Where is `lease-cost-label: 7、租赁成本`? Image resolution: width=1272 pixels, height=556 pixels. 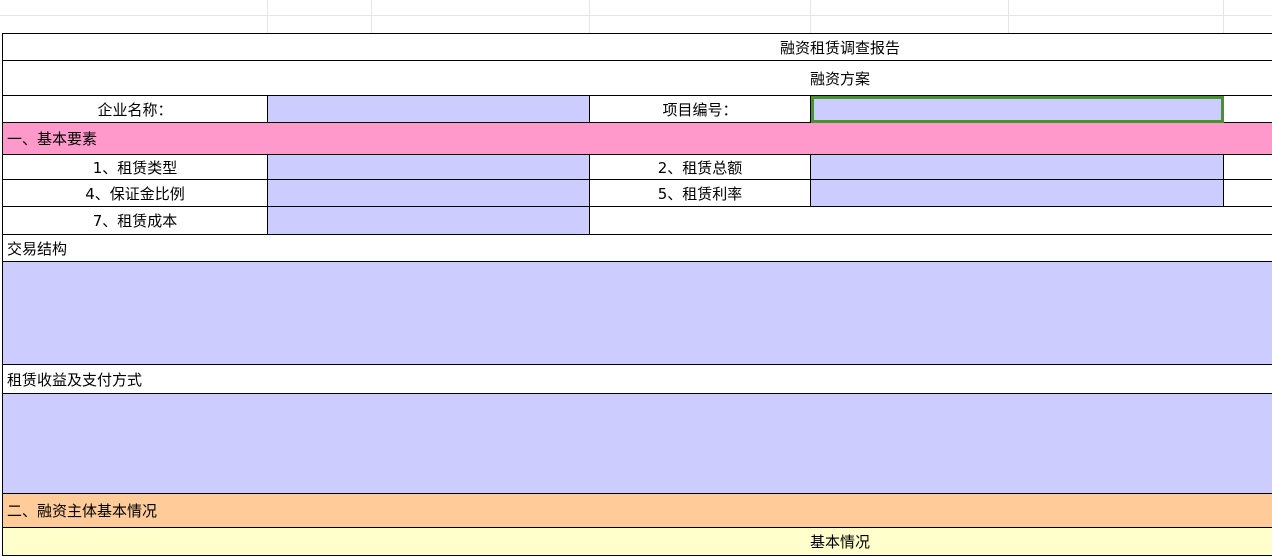 lease-cost-label: 7、租赁成本 is located at coordinates (135, 221).